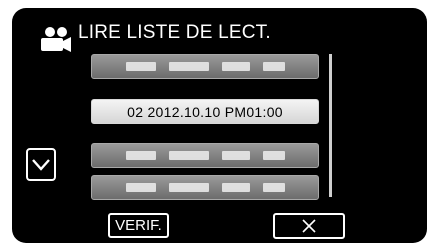 This screenshot has width=439, height=247. I want to click on video-camera-icon, so click(56, 39).